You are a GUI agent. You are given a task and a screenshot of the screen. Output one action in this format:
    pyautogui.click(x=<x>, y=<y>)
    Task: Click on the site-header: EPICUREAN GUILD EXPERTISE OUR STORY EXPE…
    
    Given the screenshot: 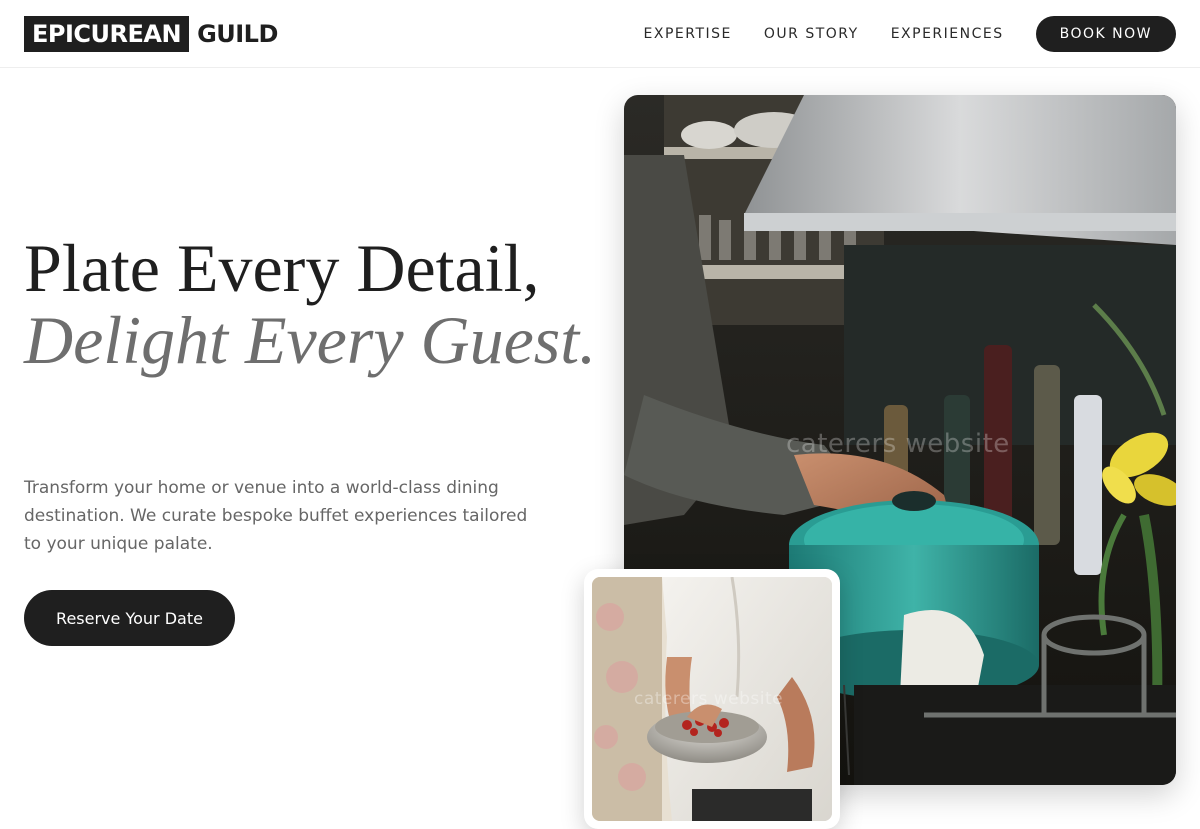 What is the action you would take?
    pyautogui.click(x=600, y=34)
    